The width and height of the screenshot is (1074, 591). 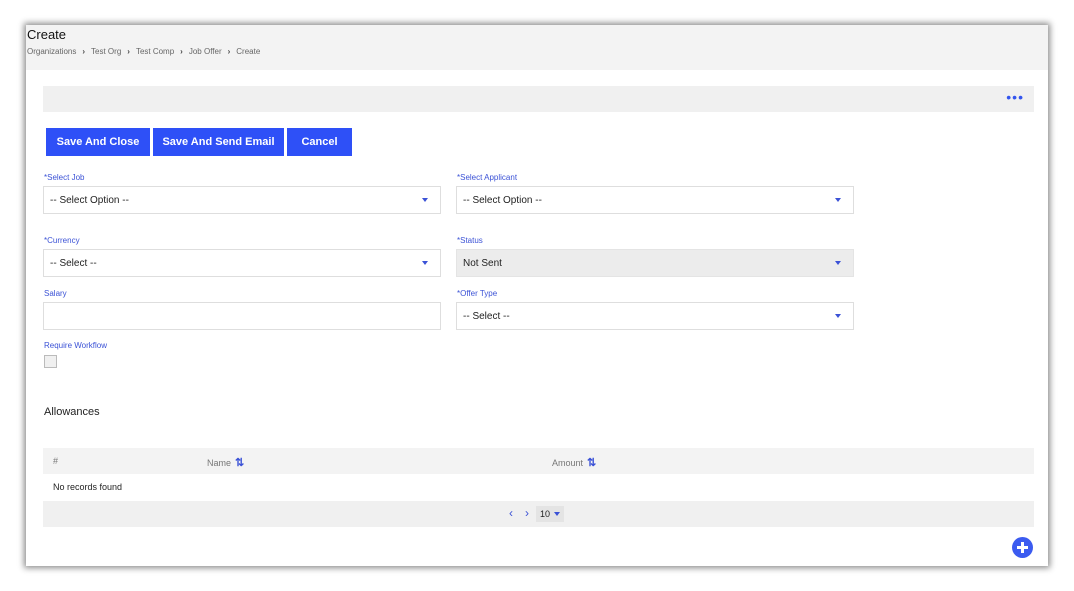 What do you see at coordinates (106, 51) in the screenshot?
I see `breadcrumb-test-org: Test Org` at bounding box center [106, 51].